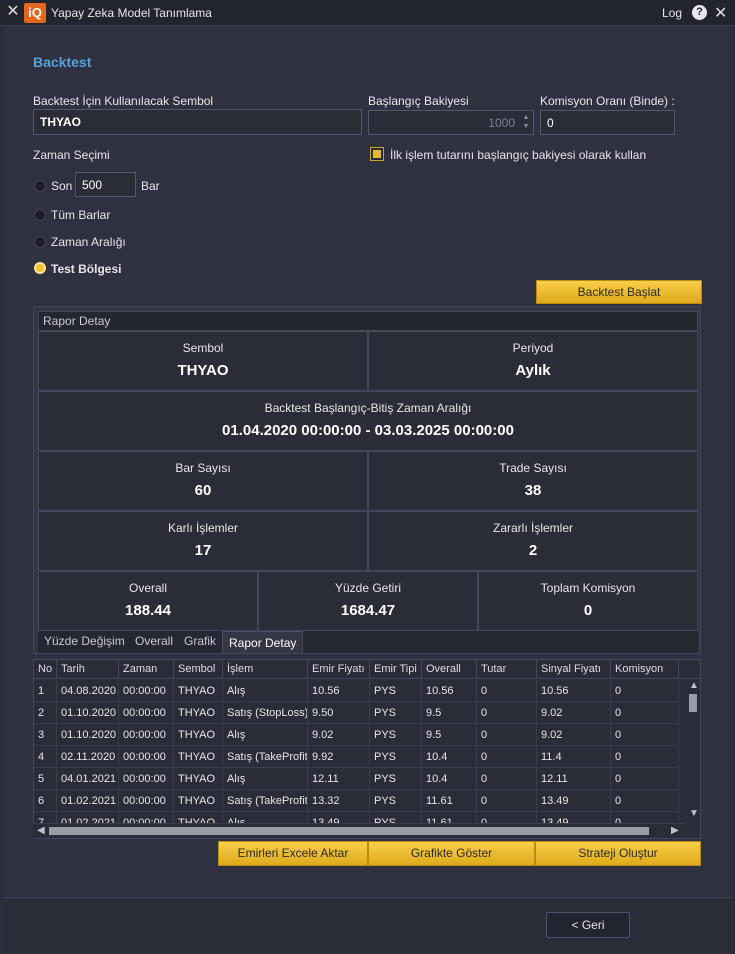  I want to click on table-cell: 13.49, so click(574, 801).